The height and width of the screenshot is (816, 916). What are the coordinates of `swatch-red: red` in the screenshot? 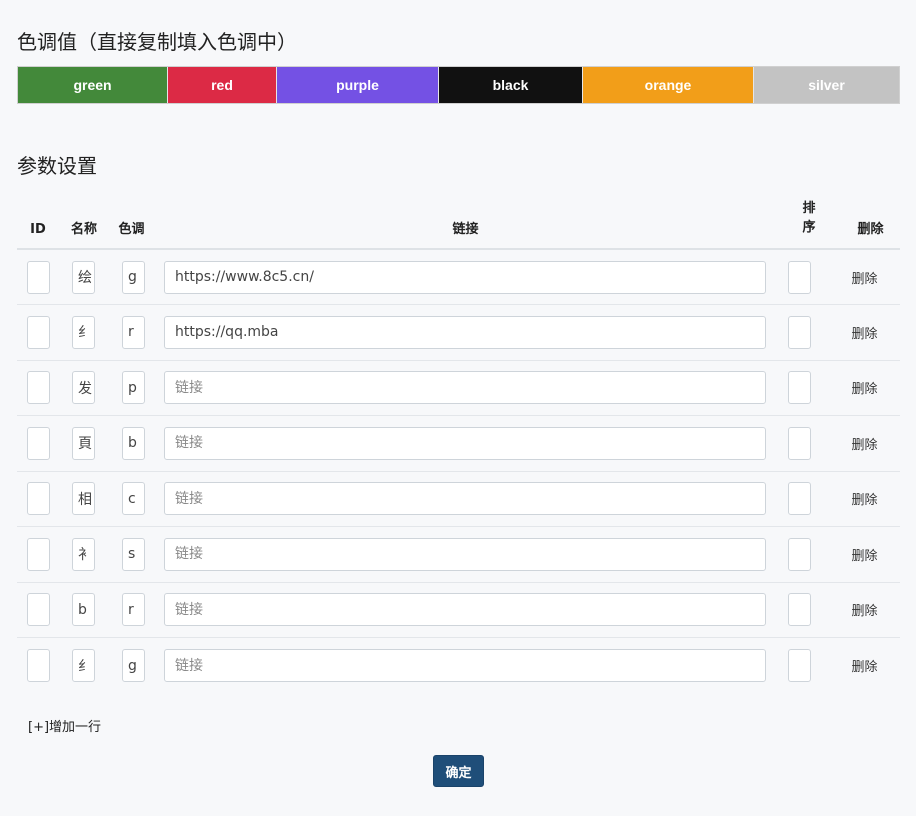 It's located at (222, 85).